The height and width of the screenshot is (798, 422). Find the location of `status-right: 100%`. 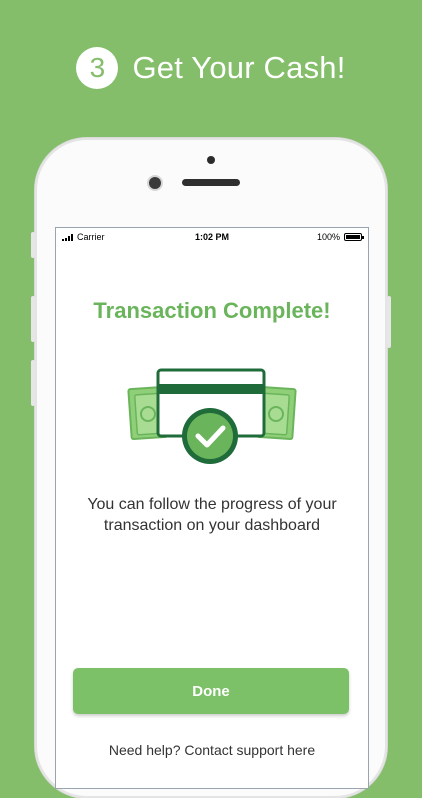

status-right: 100% is located at coordinates (340, 237).